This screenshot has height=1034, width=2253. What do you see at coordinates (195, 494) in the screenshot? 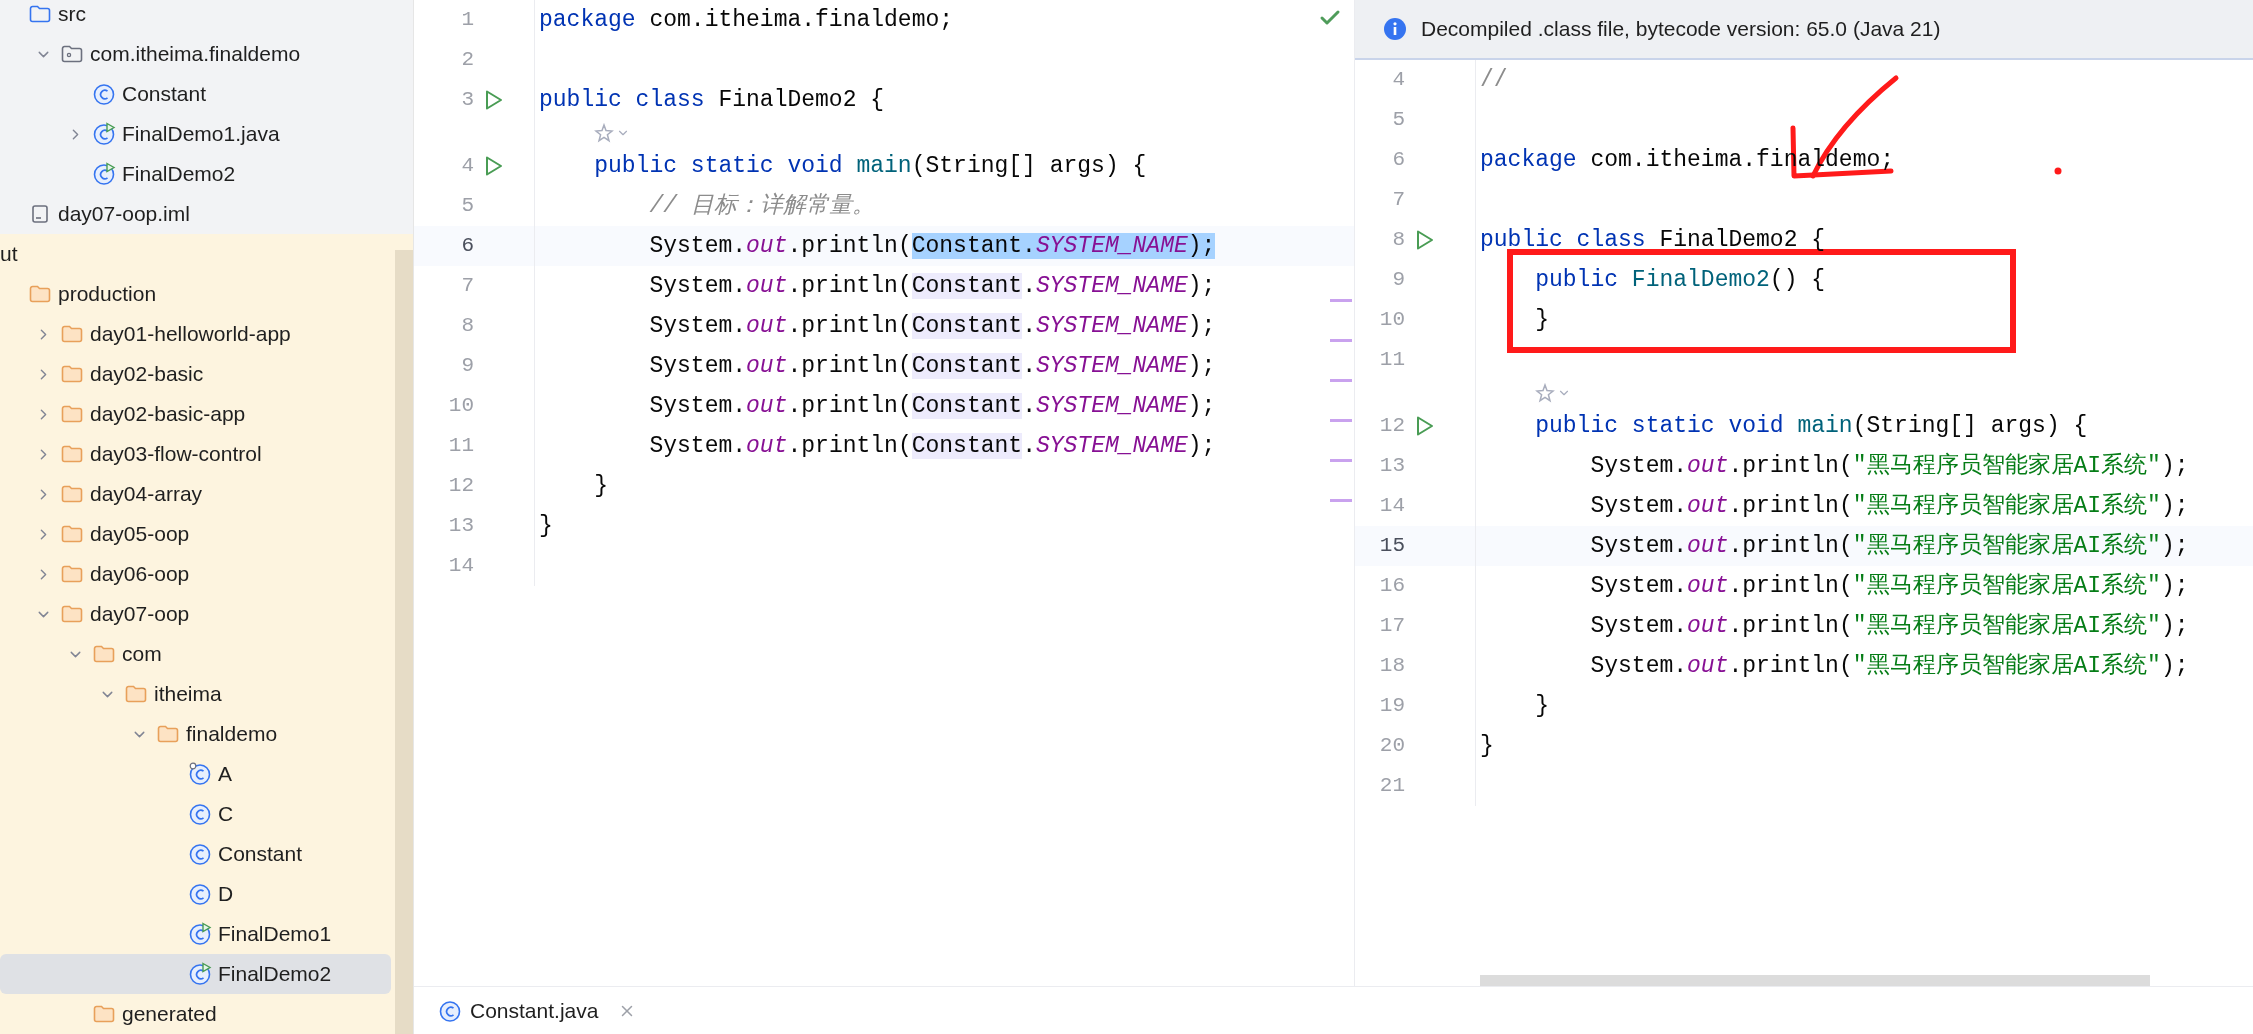
I see `tree-item: day04-array` at bounding box center [195, 494].